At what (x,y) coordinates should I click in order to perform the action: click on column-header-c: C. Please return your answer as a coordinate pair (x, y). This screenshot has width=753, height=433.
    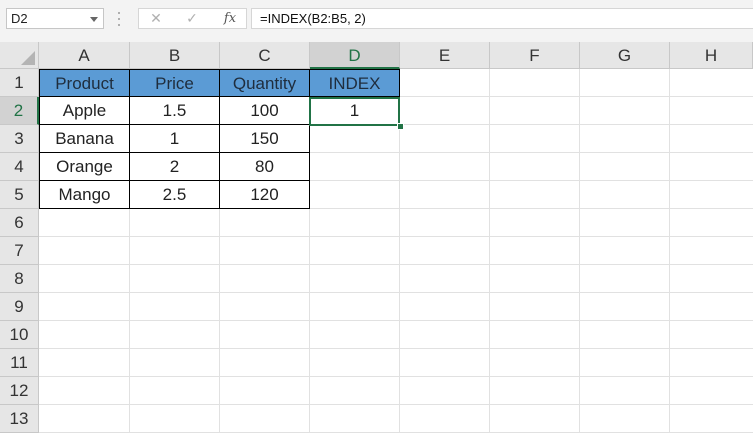
    Looking at the image, I should click on (265, 55).